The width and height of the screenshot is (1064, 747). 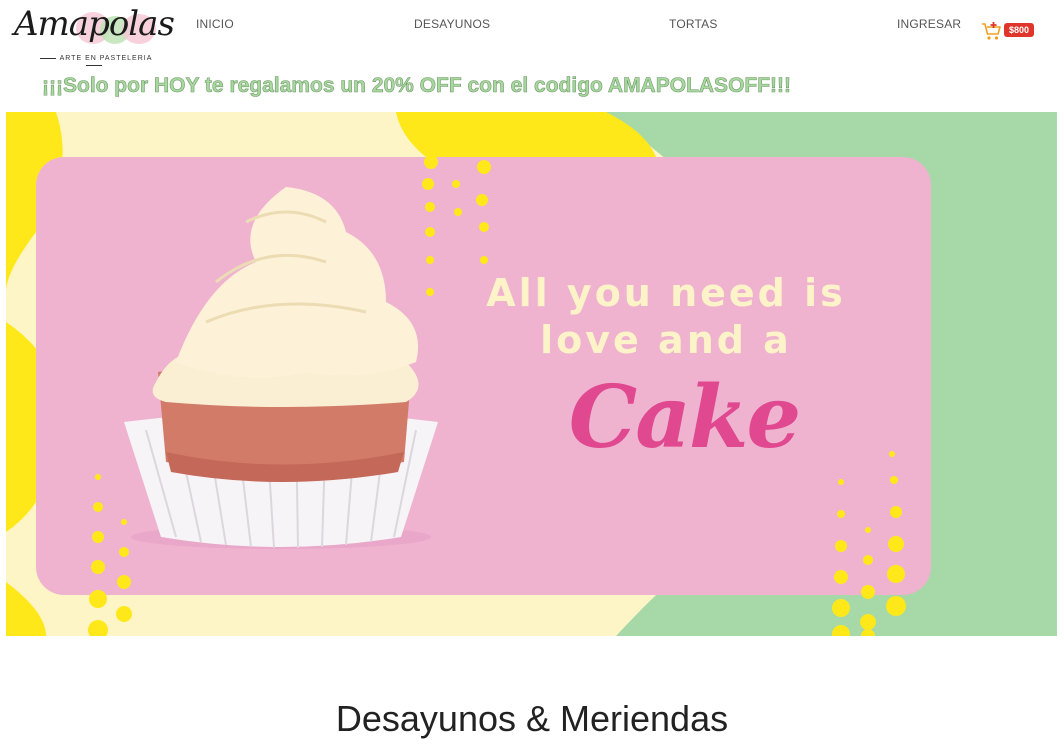 What do you see at coordinates (991, 31) in the screenshot?
I see `cart-plus-icon` at bounding box center [991, 31].